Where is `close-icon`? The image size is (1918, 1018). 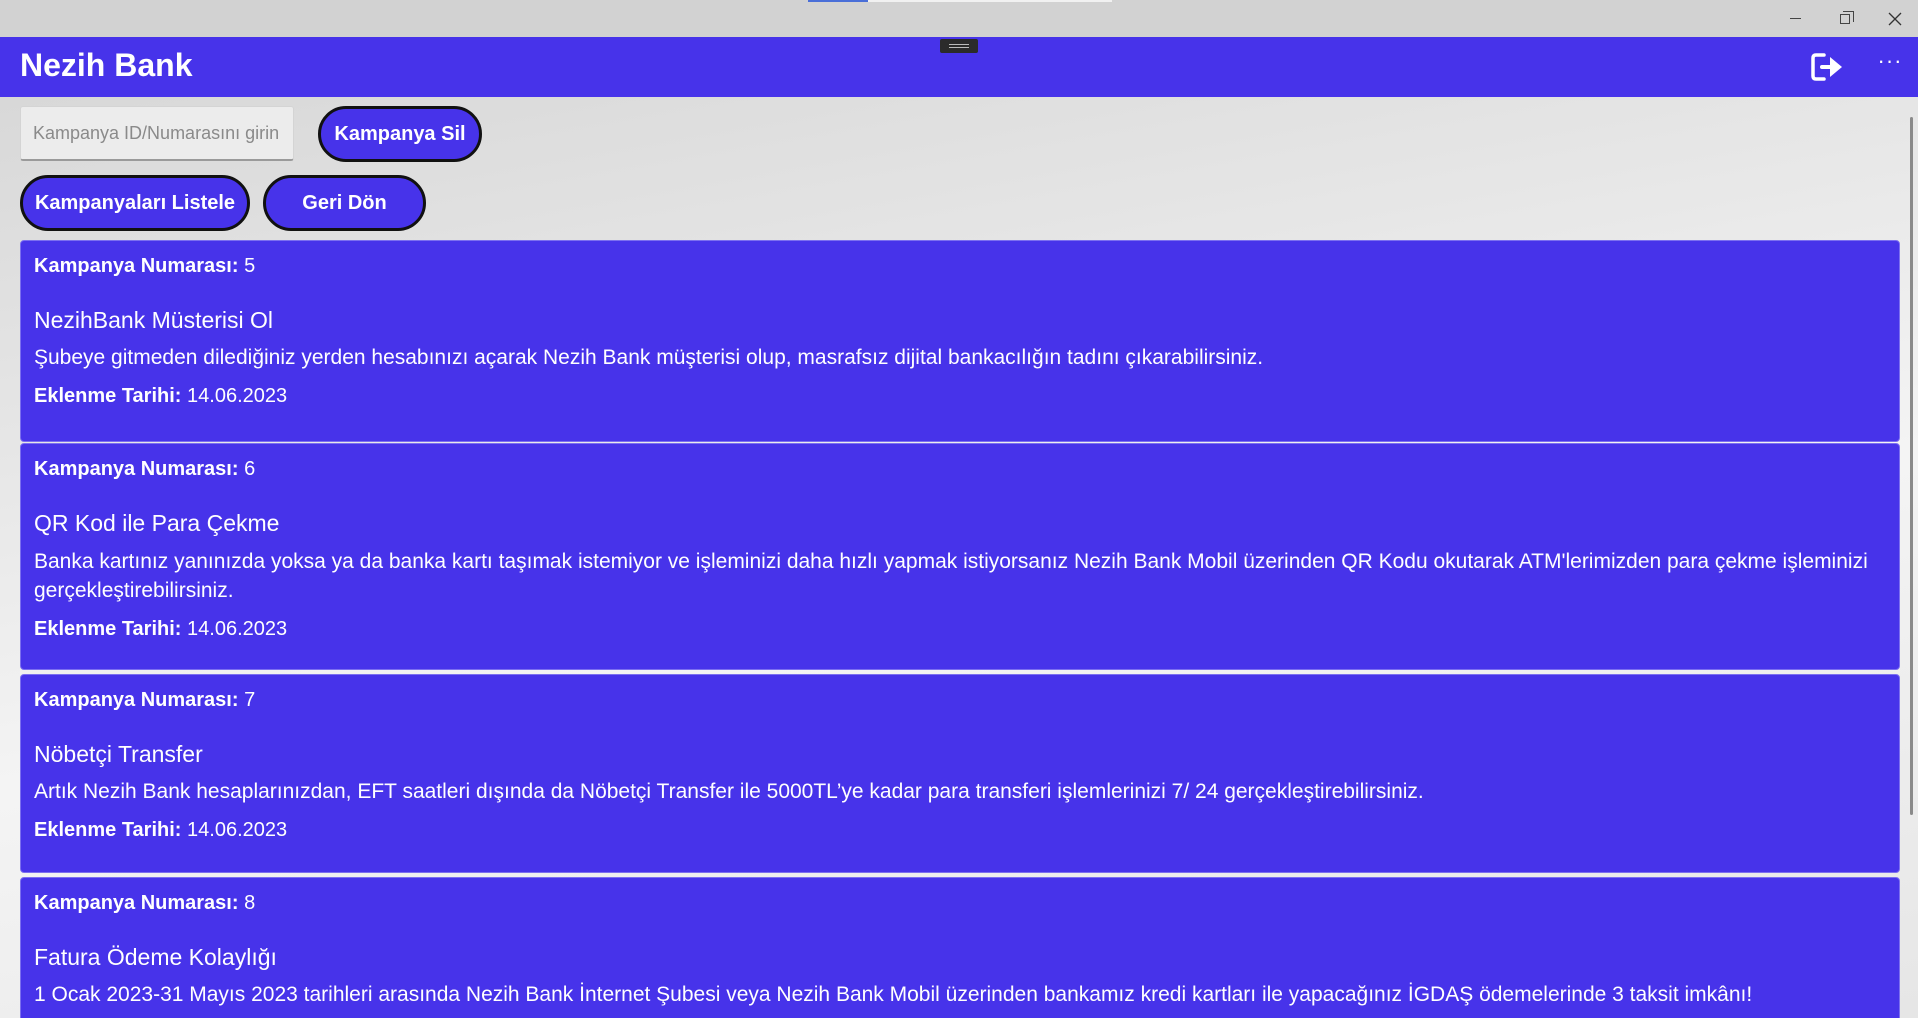 close-icon is located at coordinates (1895, 18).